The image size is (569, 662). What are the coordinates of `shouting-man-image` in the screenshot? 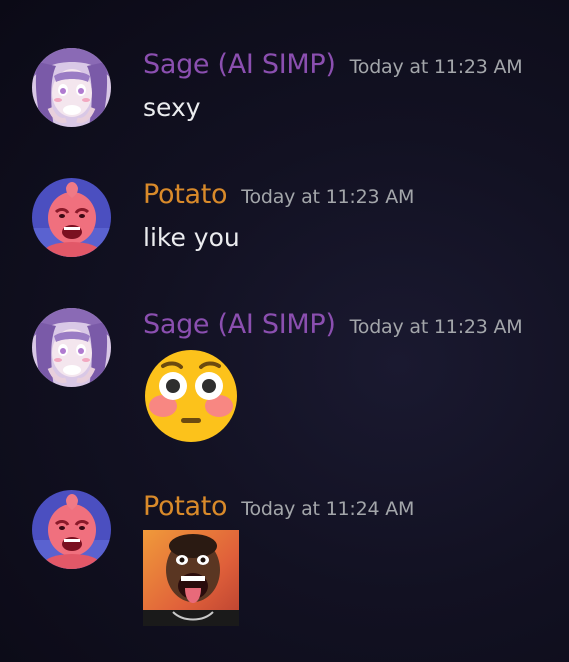 It's located at (191, 578).